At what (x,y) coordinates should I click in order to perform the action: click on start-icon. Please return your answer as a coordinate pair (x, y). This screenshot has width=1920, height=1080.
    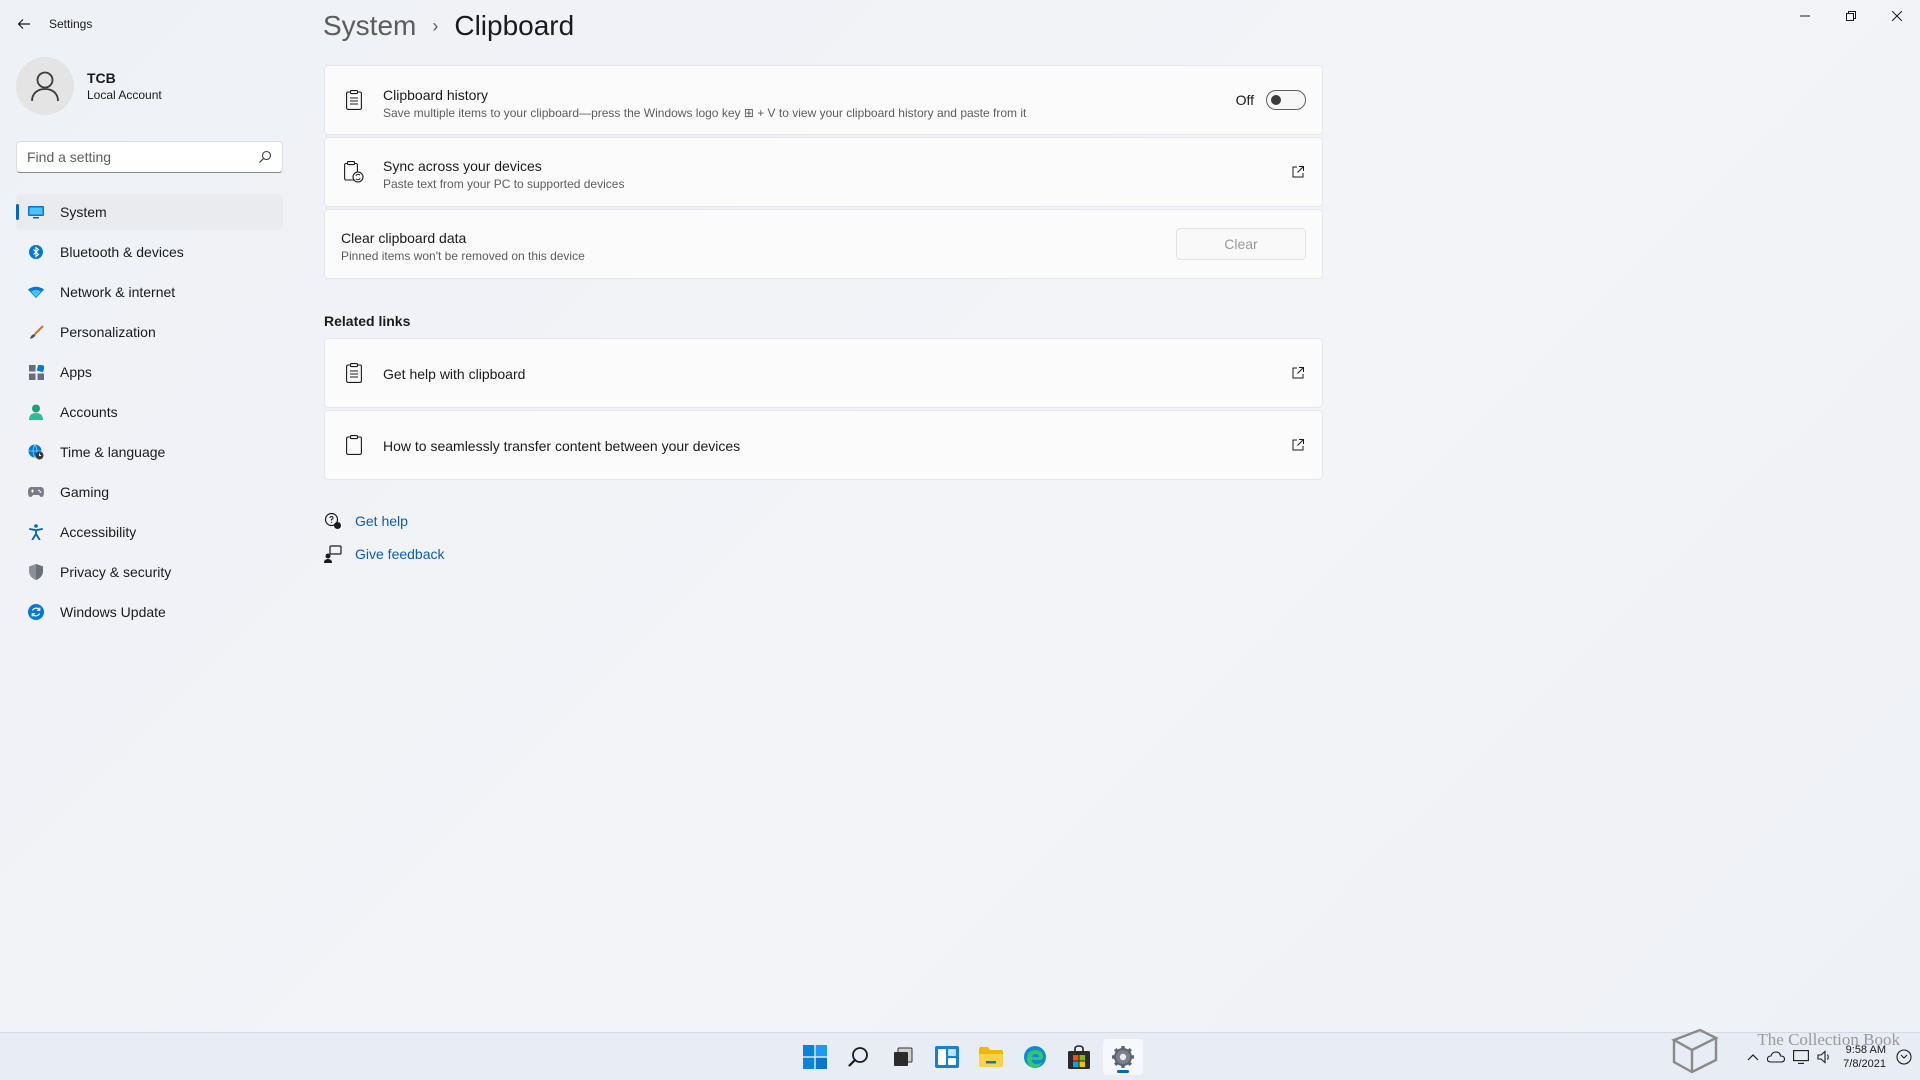
    Looking at the image, I should click on (815, 1057).